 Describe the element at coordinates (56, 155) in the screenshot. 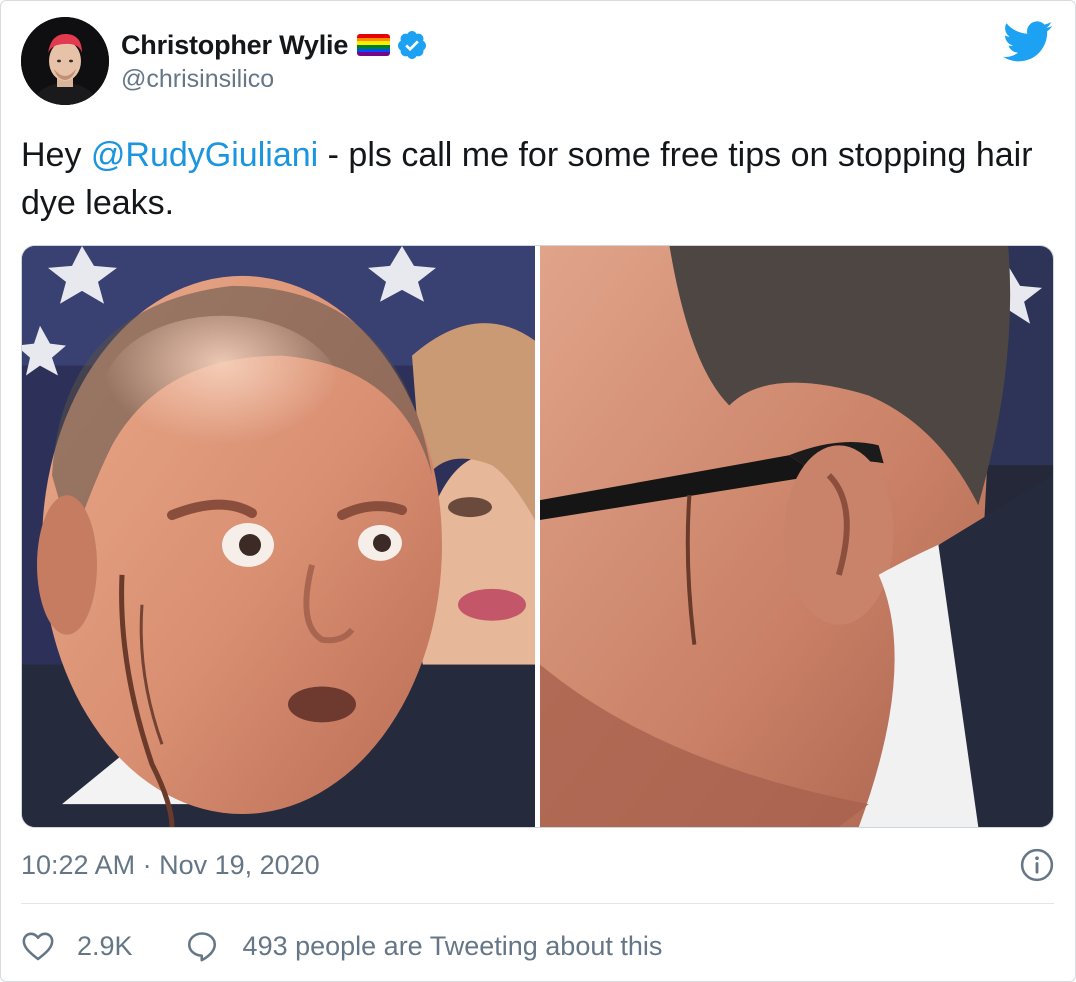

I see `tweet-text-prefix: Hey` at that location.